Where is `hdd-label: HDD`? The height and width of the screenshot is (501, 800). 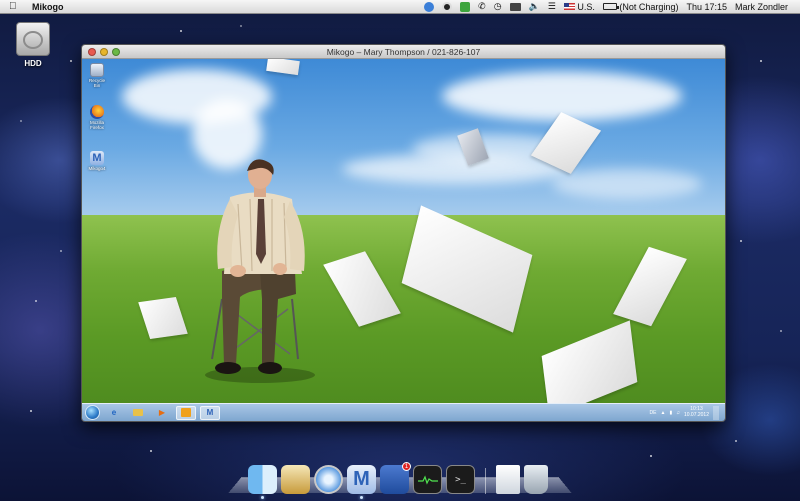 hdd-label: HDD is located at coordinates (33, 63).